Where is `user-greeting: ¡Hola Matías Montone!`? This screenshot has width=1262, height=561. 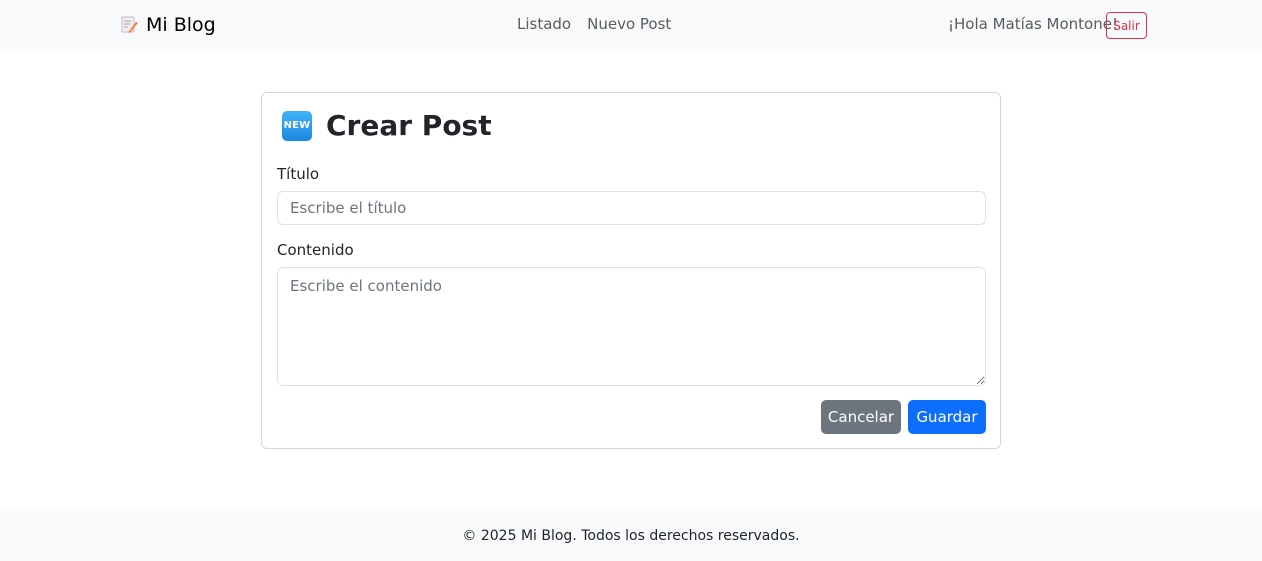 user-greeting: ¡Hola Matías Montone! is located at coordinates (1033, 24).